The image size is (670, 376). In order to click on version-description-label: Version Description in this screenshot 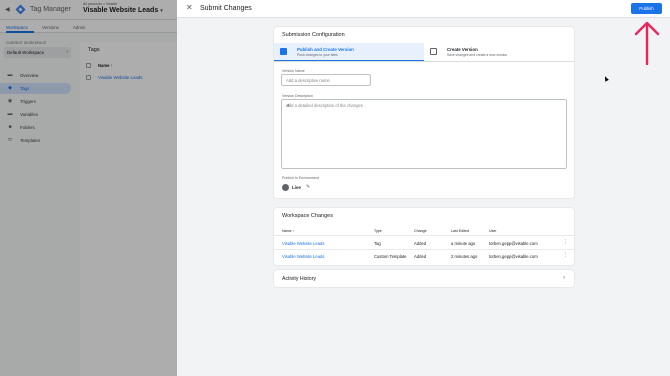, I will do `click(297, 96)`.